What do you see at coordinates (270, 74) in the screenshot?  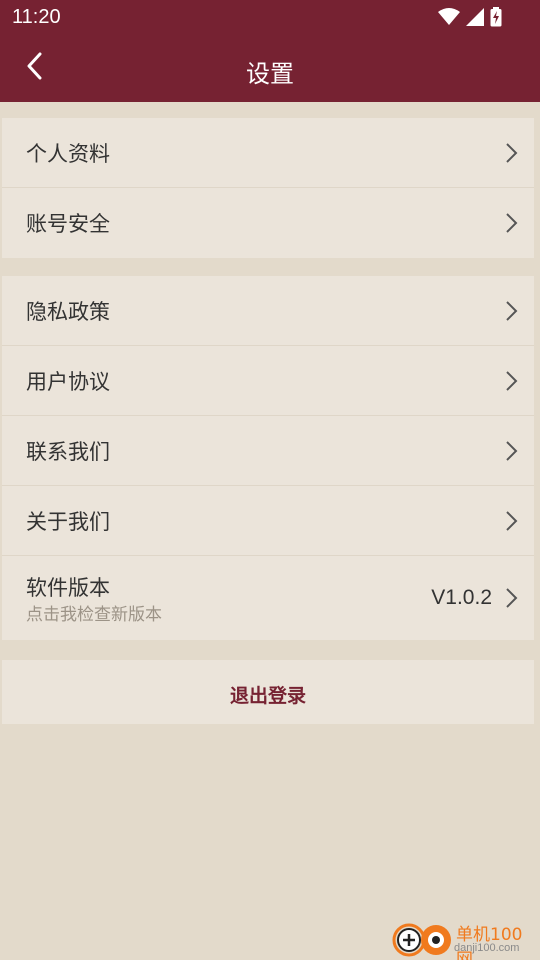 I see `page-title: 设置` at bounding box center [270, 74].